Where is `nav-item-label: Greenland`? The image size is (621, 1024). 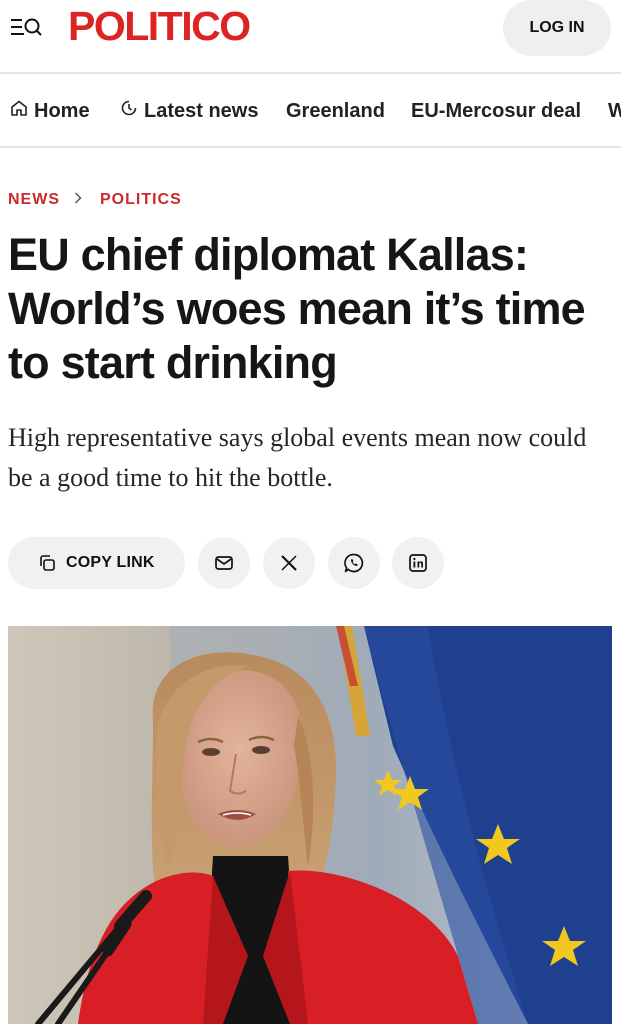
nav-item-label: Greenland is located at coordinates (335, 111).